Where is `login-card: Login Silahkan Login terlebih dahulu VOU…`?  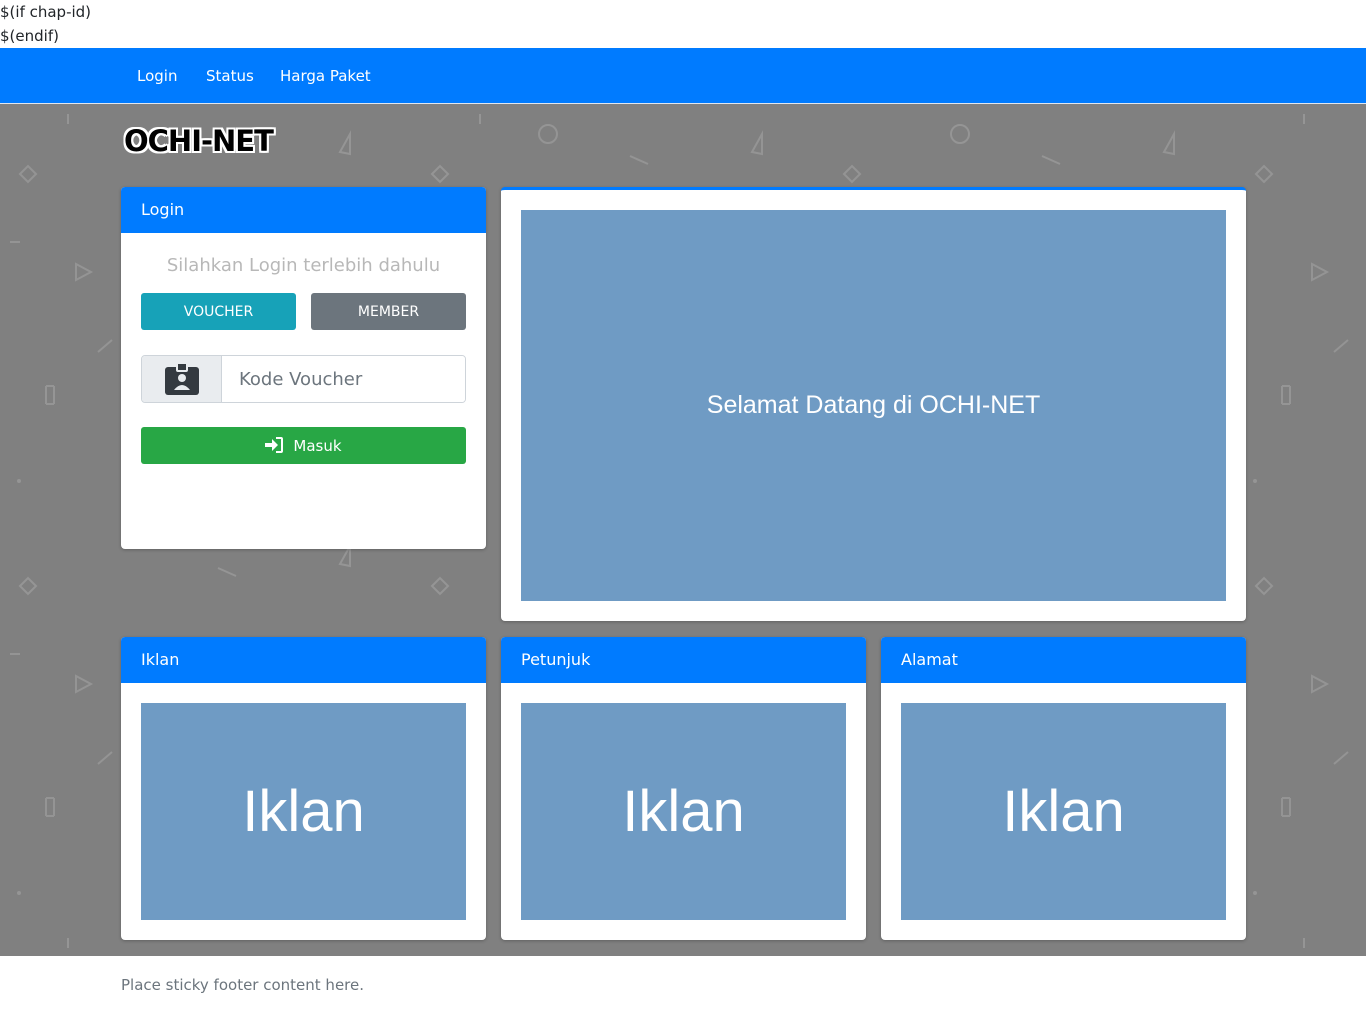 login-card: Login Silahkan Login terlebih dahulu VOU… is located at coordinates (303, 368).